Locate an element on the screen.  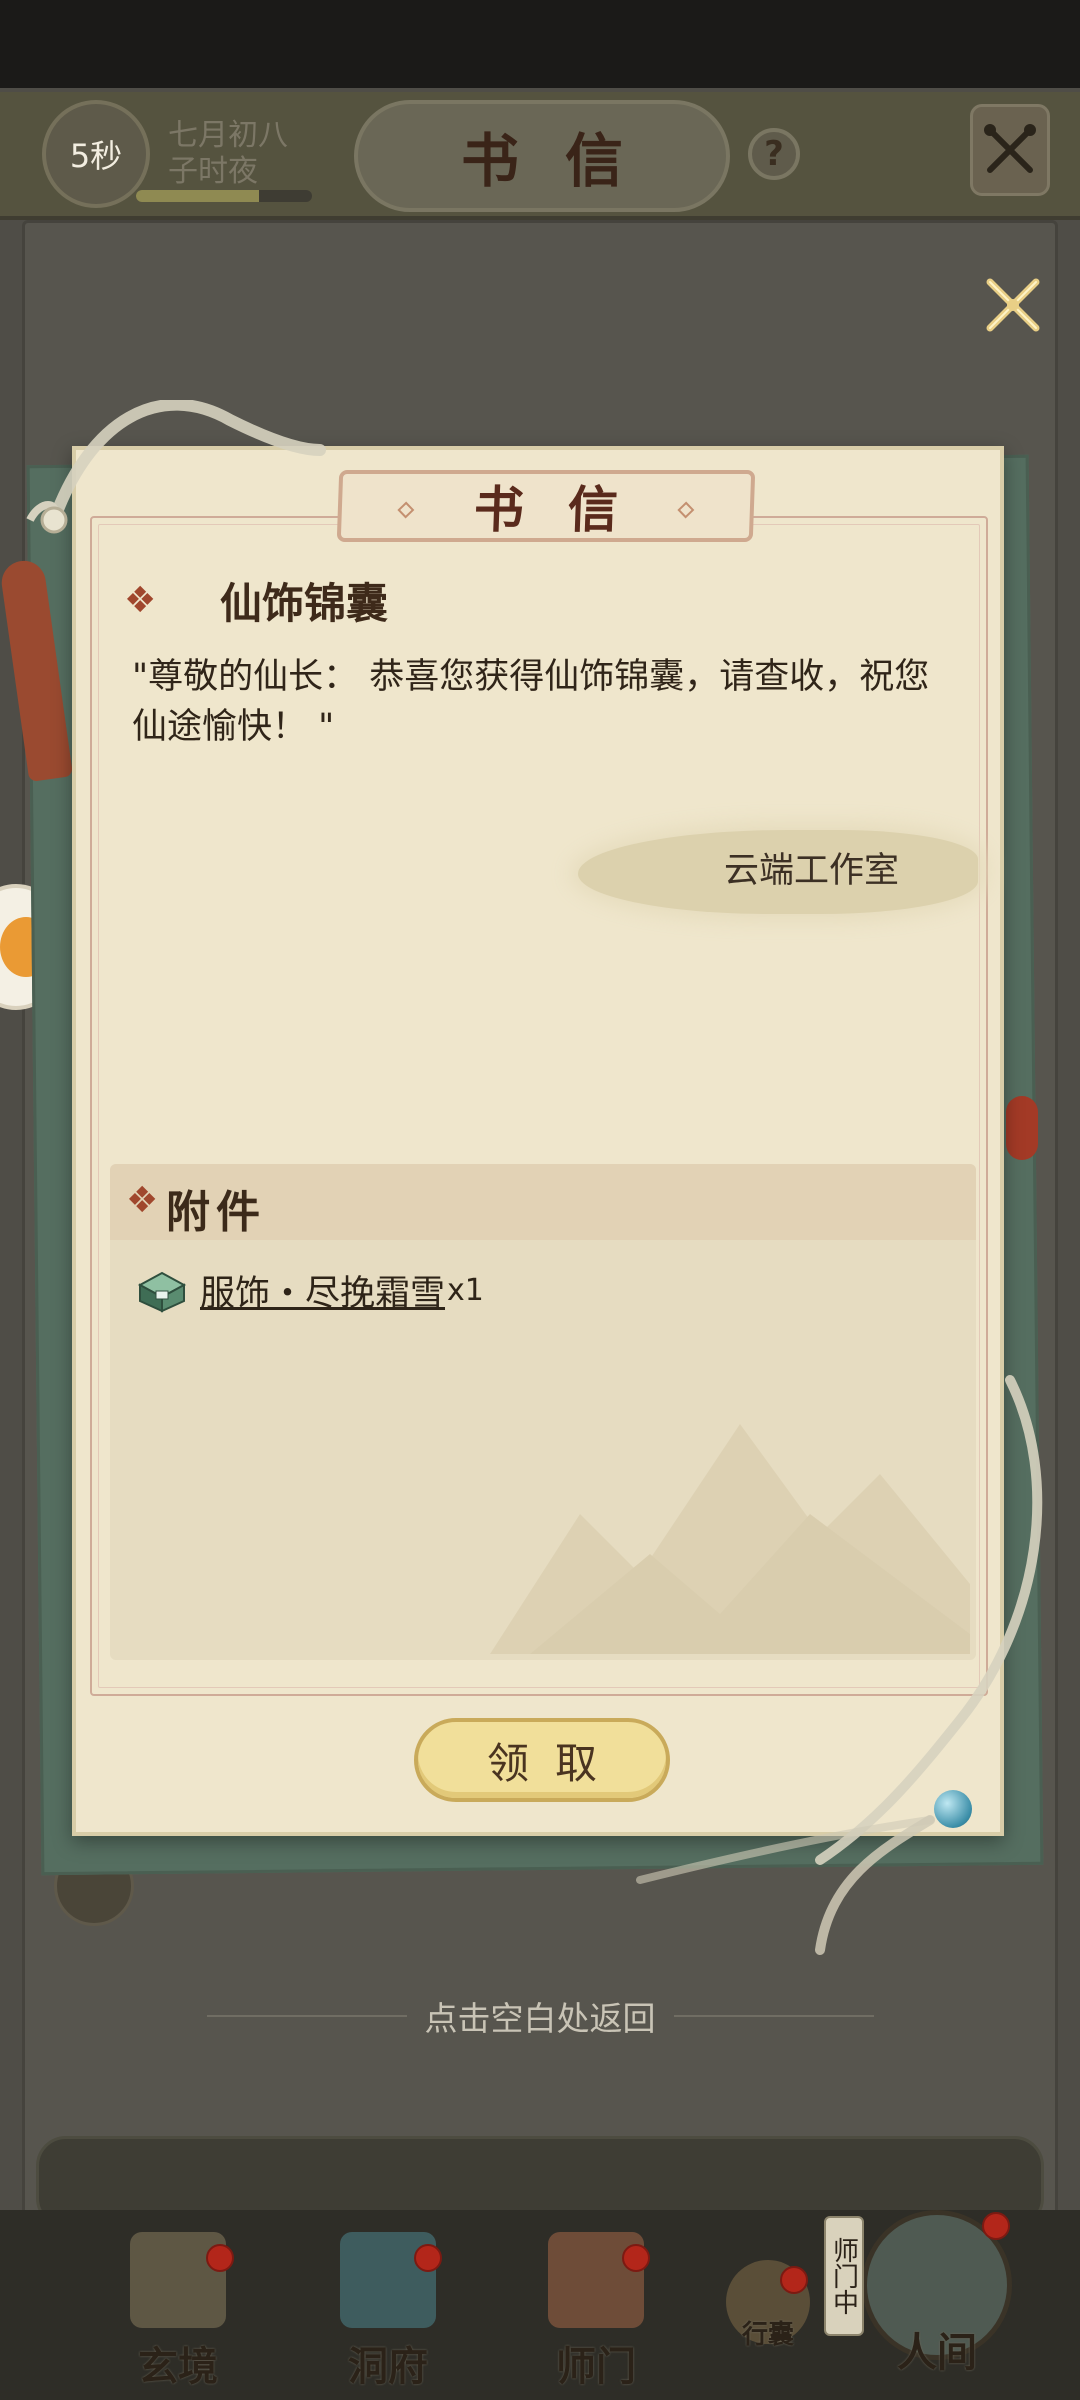
tools-button is located at coordinates (1010, 150).